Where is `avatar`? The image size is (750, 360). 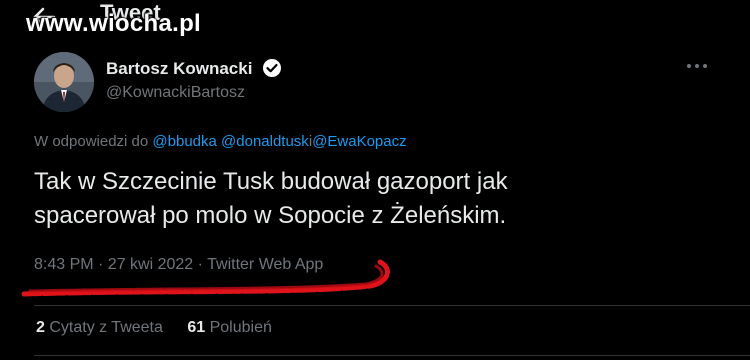
avatar is located at coordinates (64, 82).